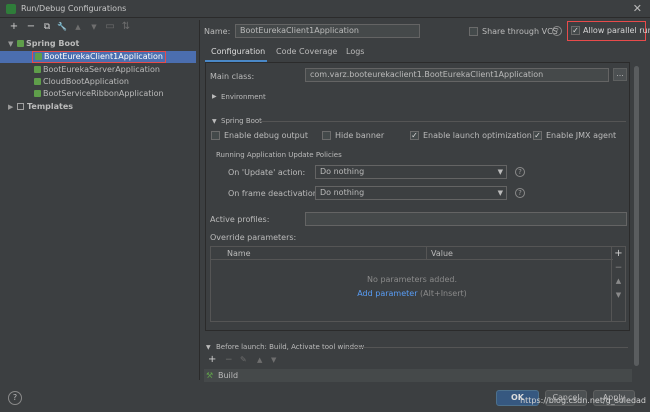 Image resolution: width=650 pixels, height=412 pixels. Describe the element at coordinates (62, 27) in the screenshot. I see `wrench-icon: 🔧` at that location.